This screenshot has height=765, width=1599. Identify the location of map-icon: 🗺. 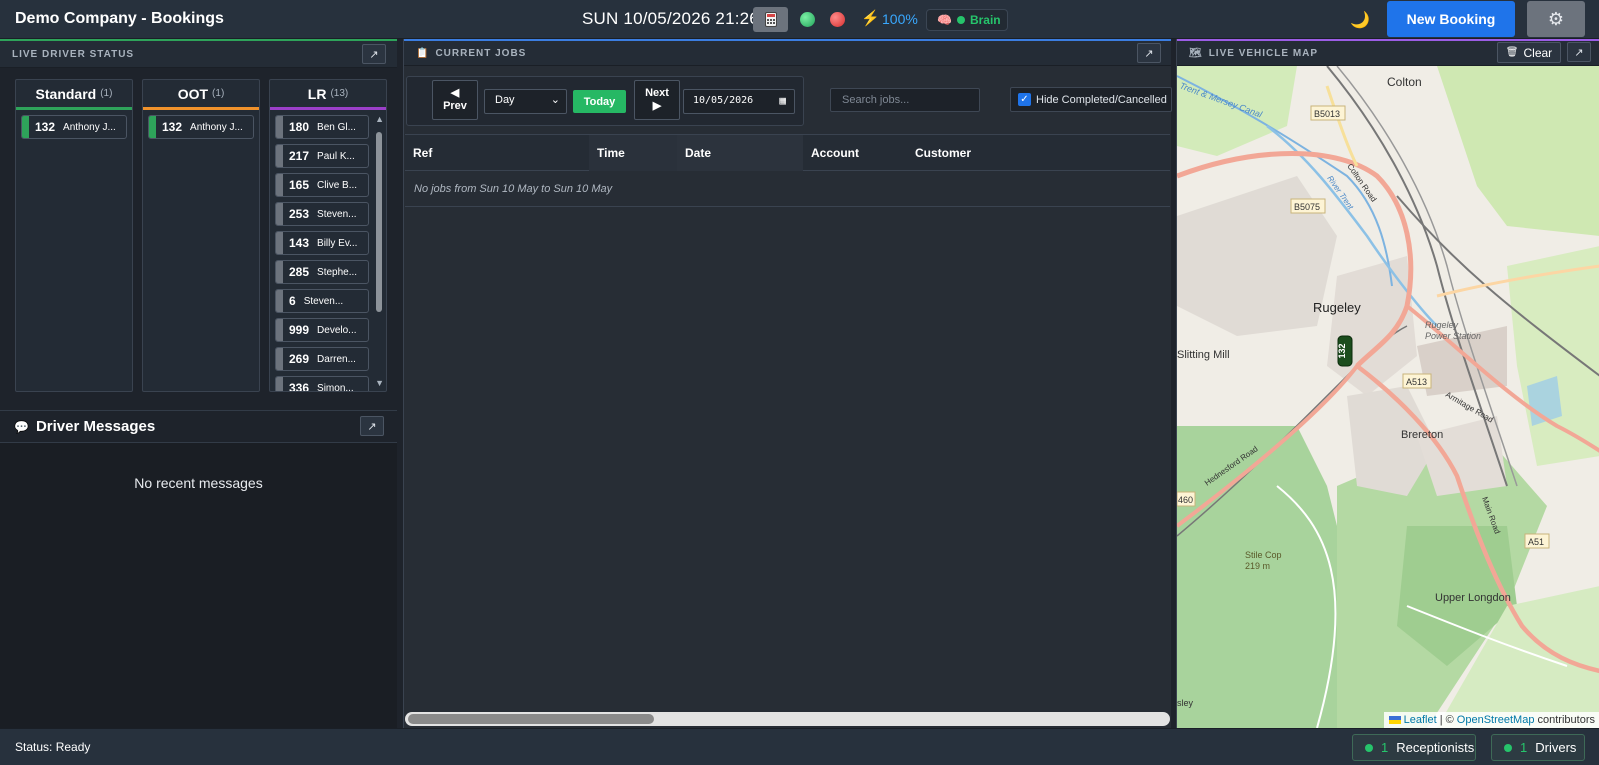
(1196, 53).